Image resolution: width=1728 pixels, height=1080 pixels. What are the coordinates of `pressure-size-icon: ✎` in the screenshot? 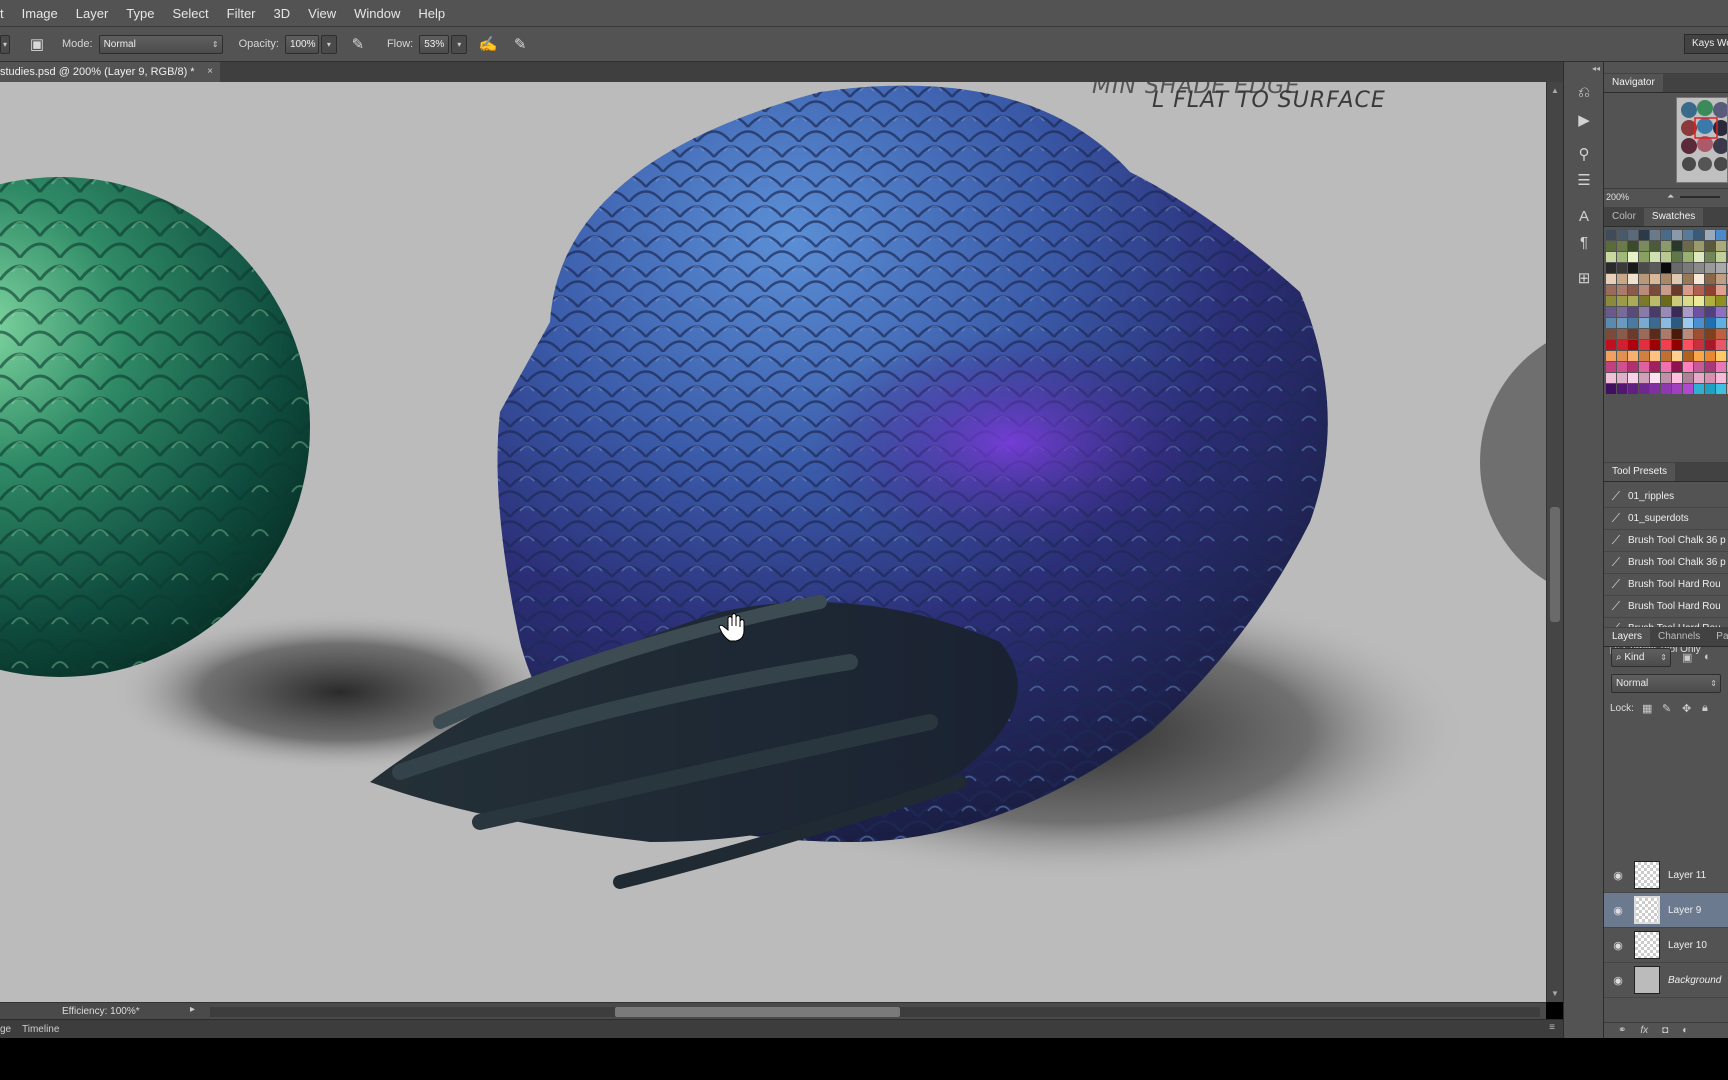 It's located at (520, 44).